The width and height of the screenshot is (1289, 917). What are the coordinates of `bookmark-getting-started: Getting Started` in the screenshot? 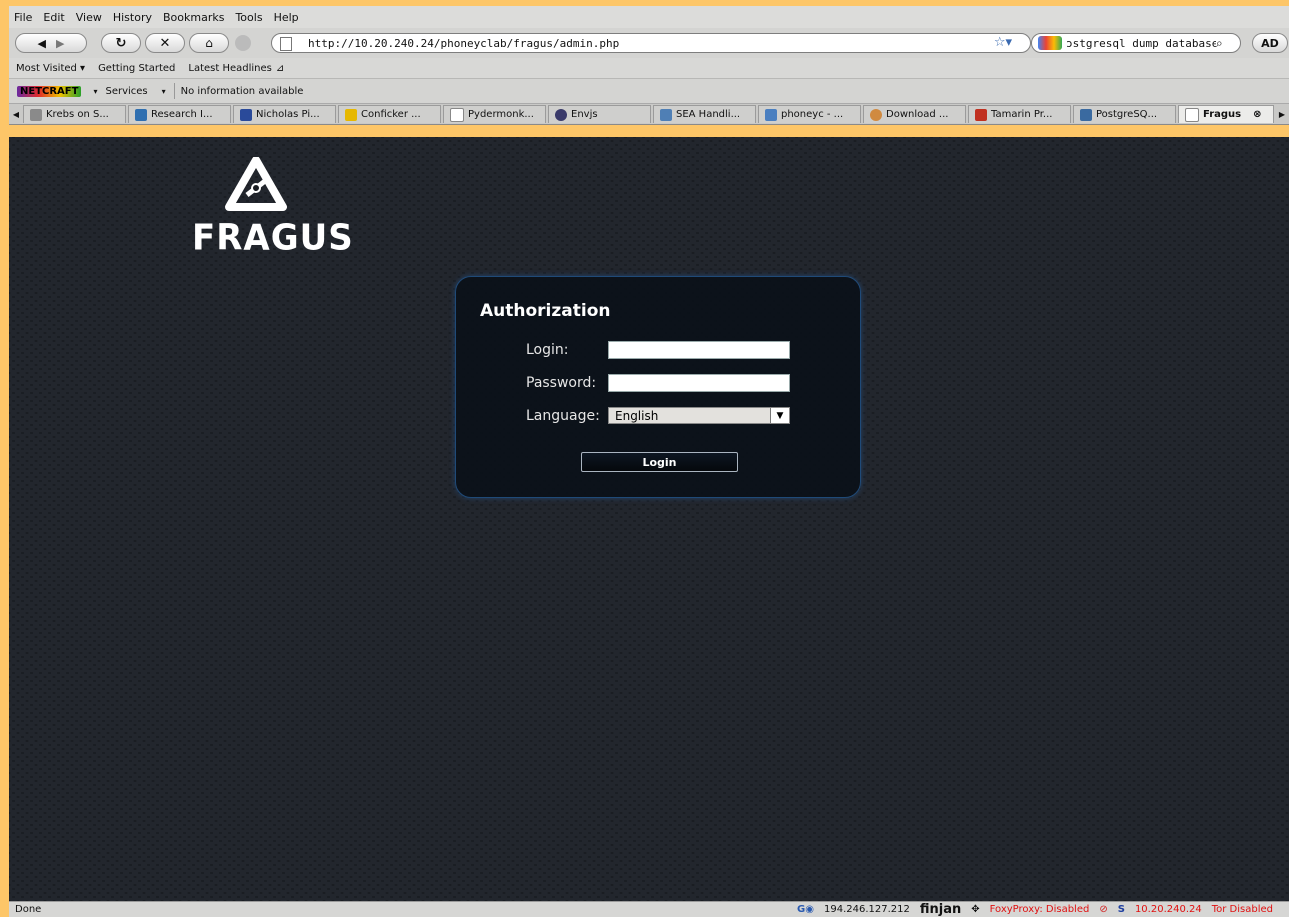 It's located at (136, 68).